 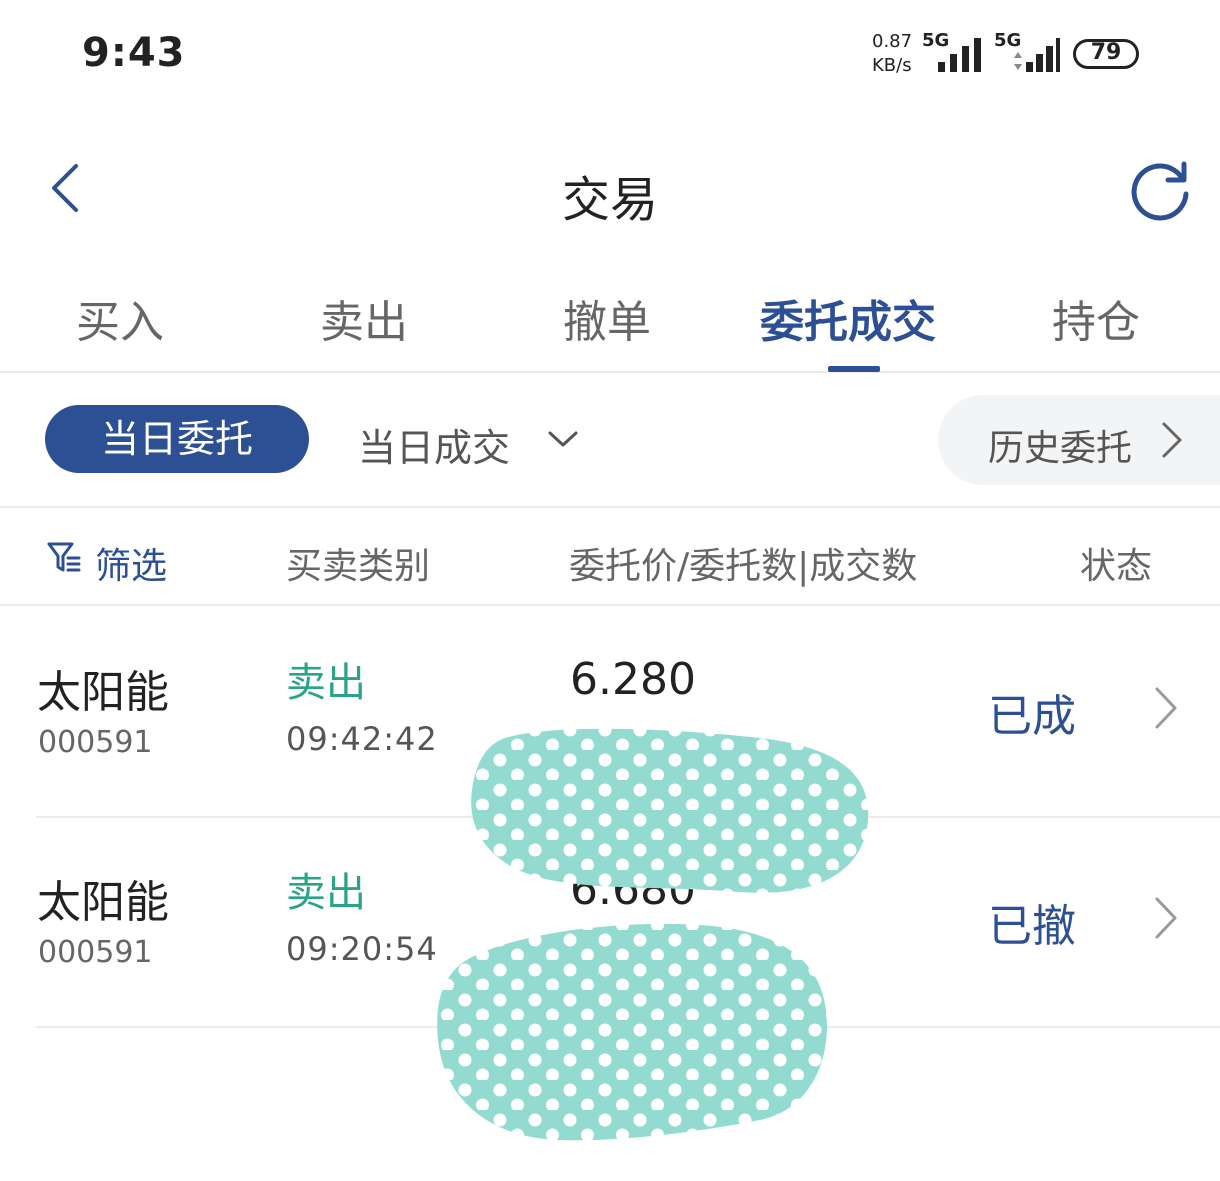 I want to click on redaction-sticker, so click(x=653, y=934).